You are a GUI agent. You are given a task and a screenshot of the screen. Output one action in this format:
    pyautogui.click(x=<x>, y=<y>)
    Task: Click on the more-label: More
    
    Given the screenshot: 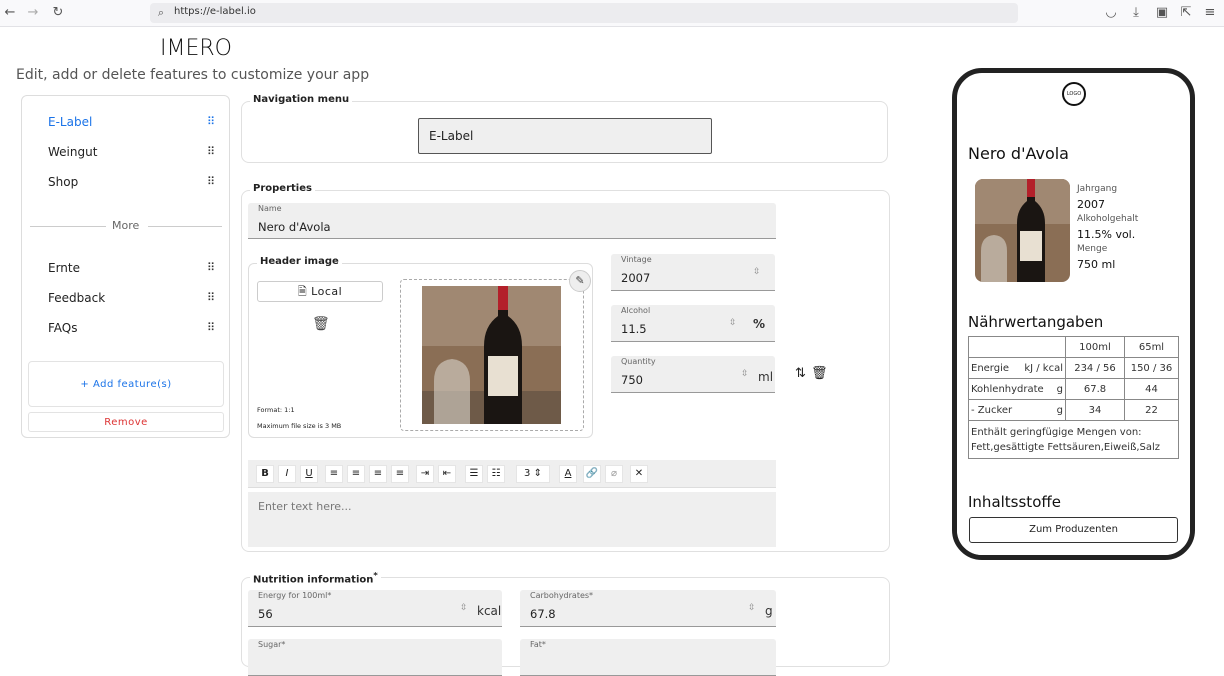 What is the action you would take?
    pyautogui.click(x=126, y=225)
    